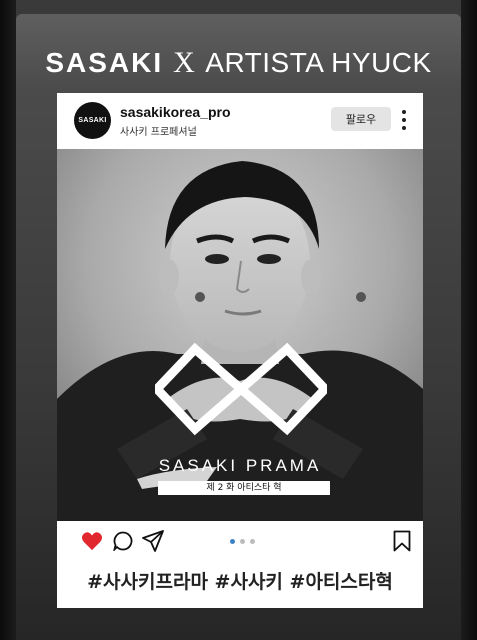 The width and height of the screenshot is (477, 640). What do you see at coordinates (8, 320) in the screenshot?
I see `left-edge` at bounding box center [8, 320].